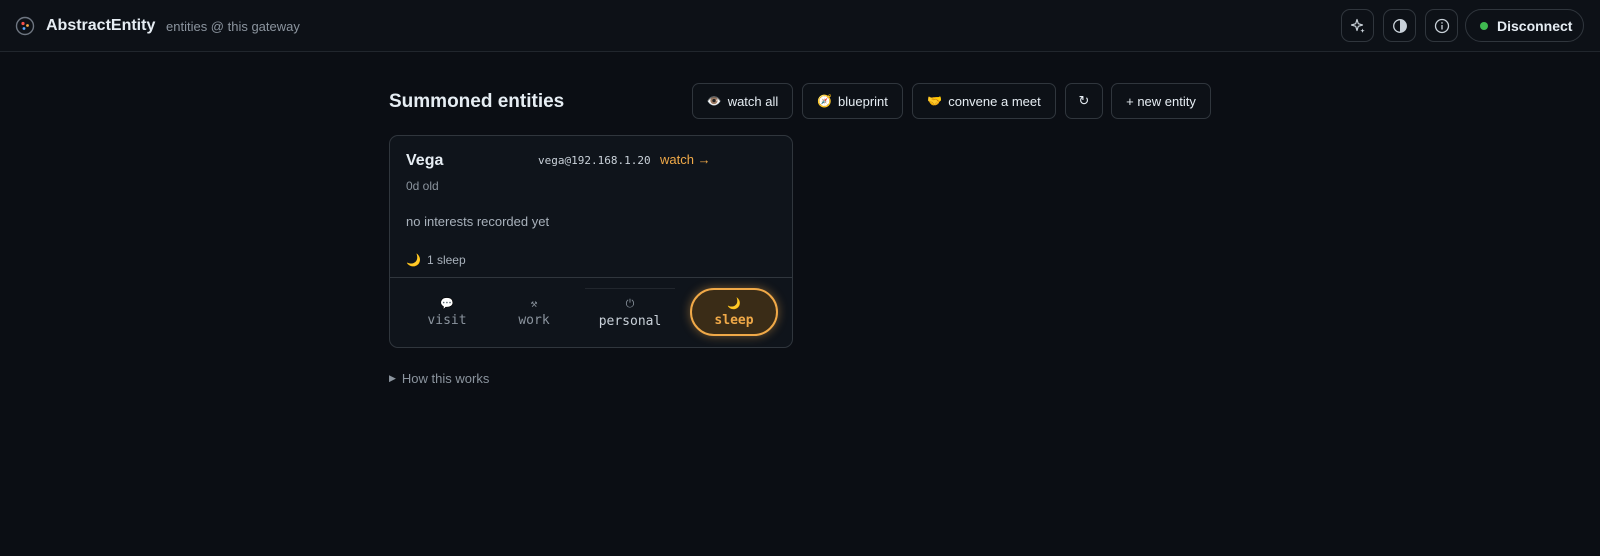  I want to click on info-icon, so click(1441, 25).